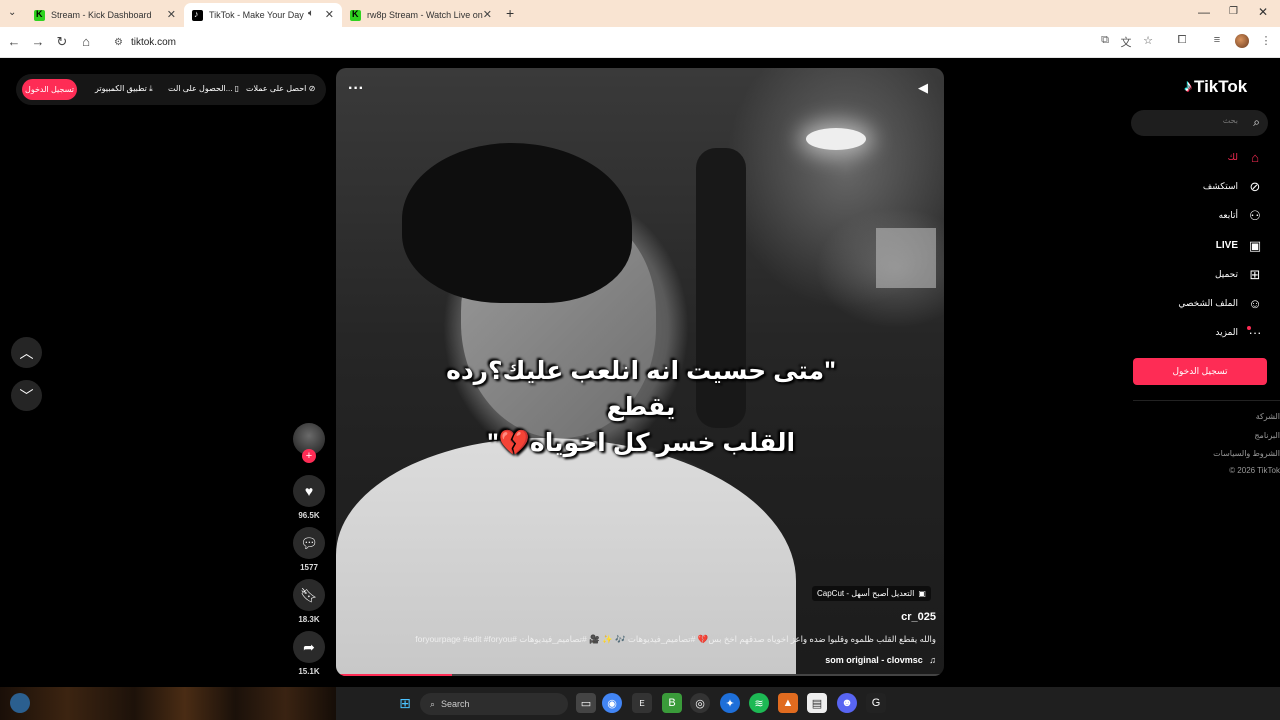  I want to click on b-app-icon: B, so click(672, 703).